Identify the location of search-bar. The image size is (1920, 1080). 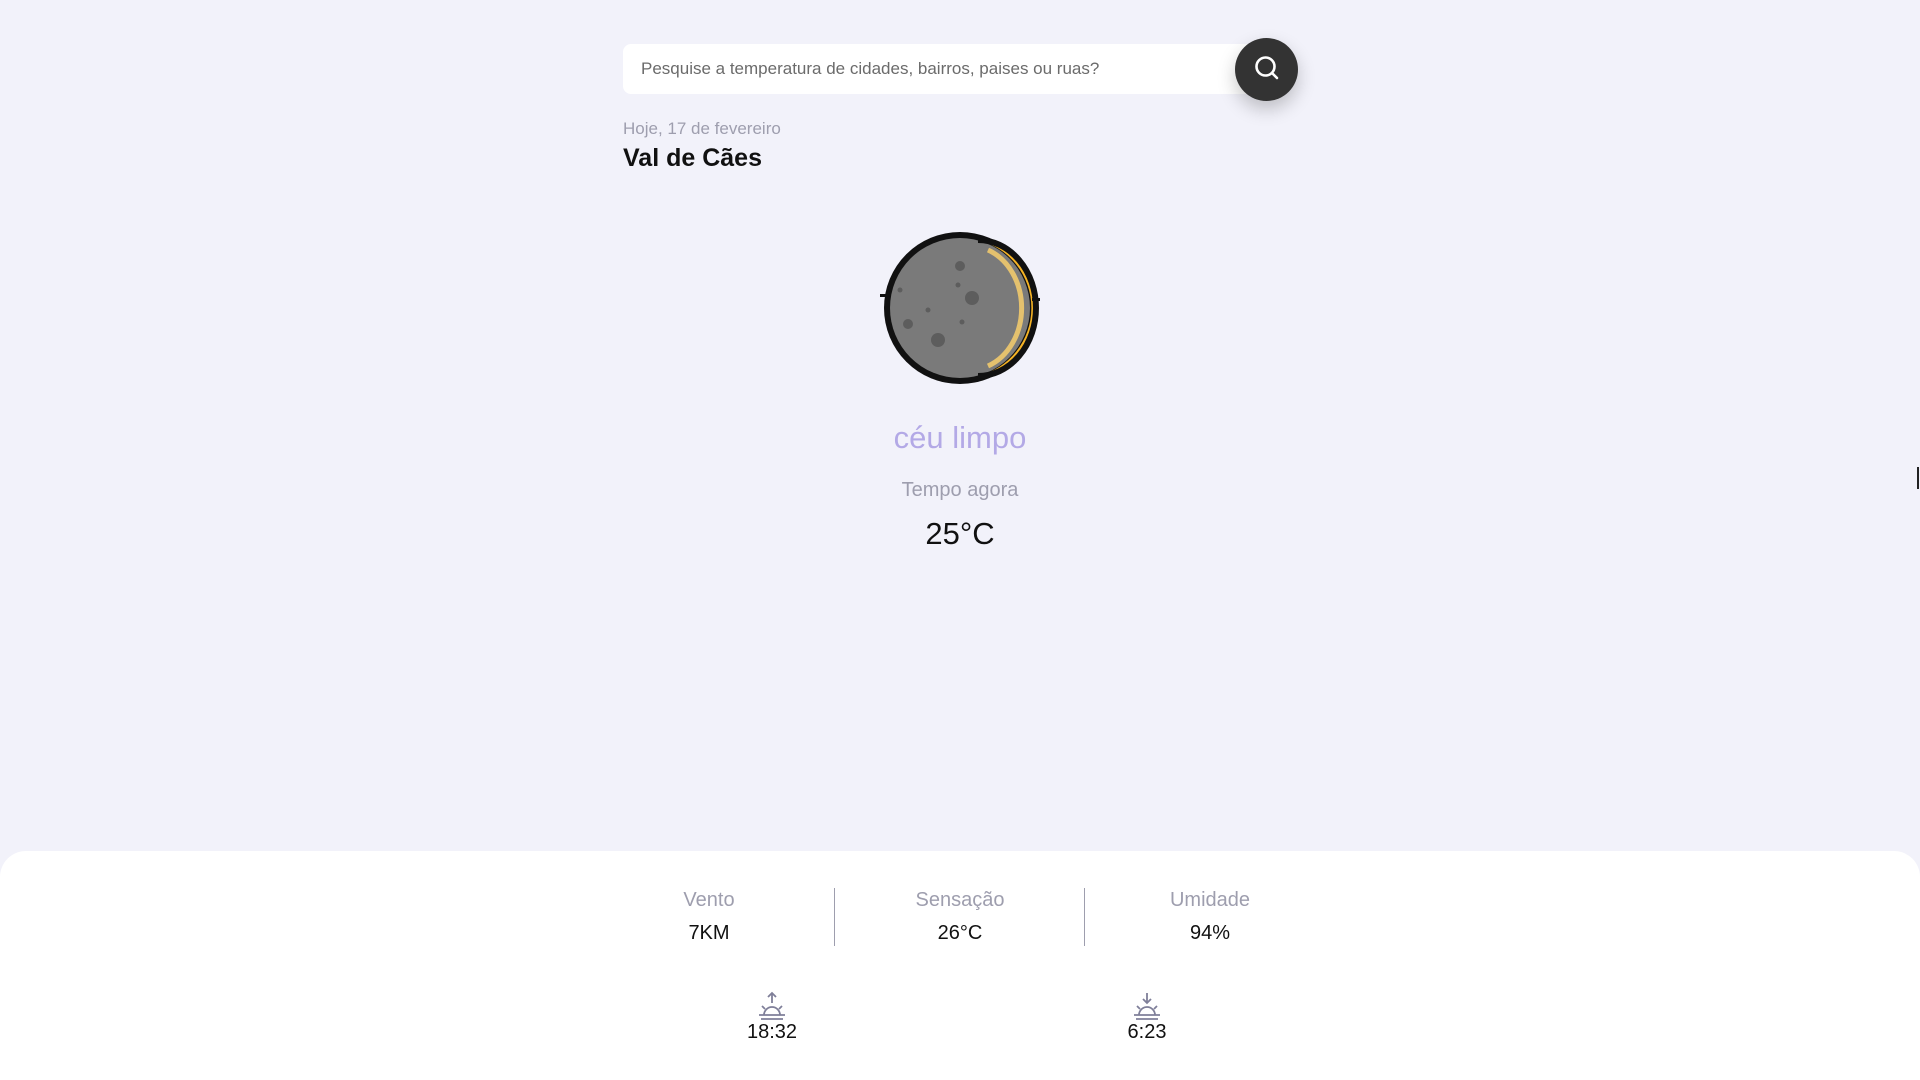
(960, 69).